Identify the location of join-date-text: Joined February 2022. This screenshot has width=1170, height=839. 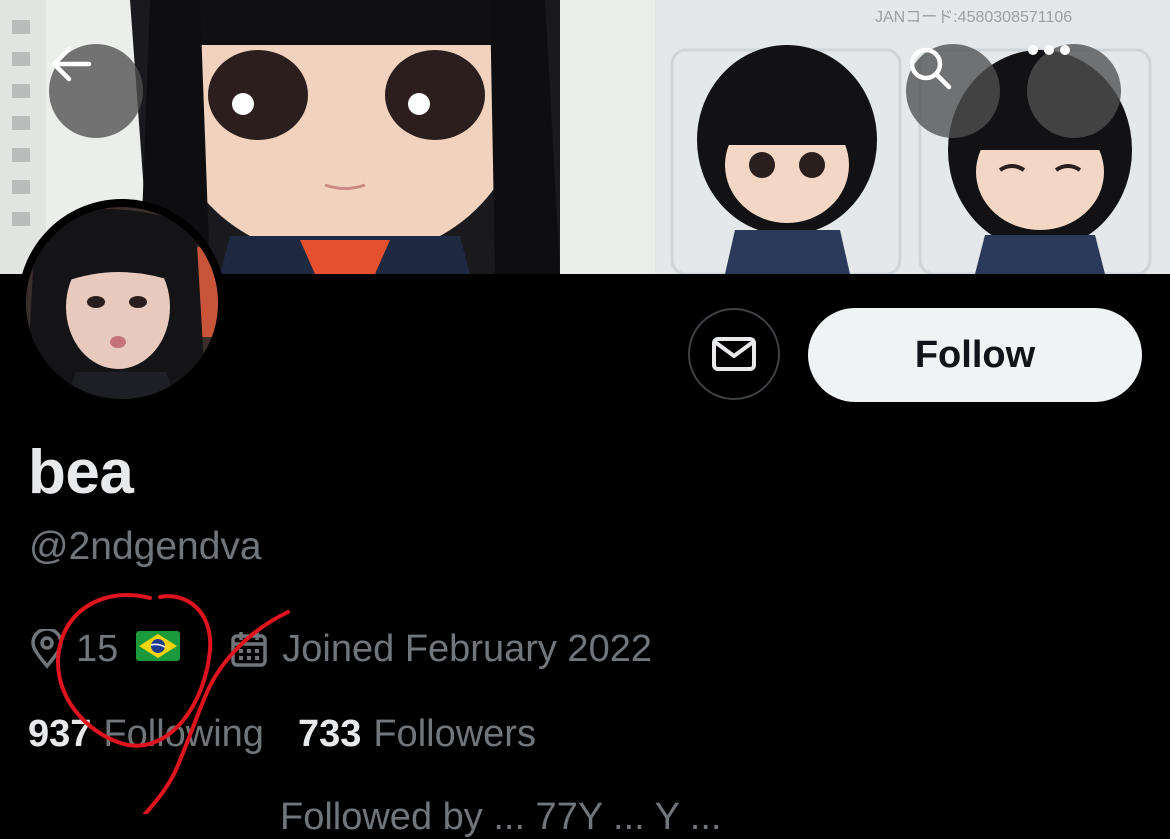
(467, 648).